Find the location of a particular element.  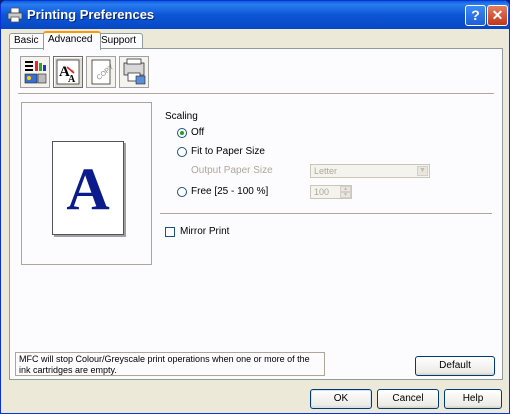

paper-preview: A is located at coordinates (88, 188).